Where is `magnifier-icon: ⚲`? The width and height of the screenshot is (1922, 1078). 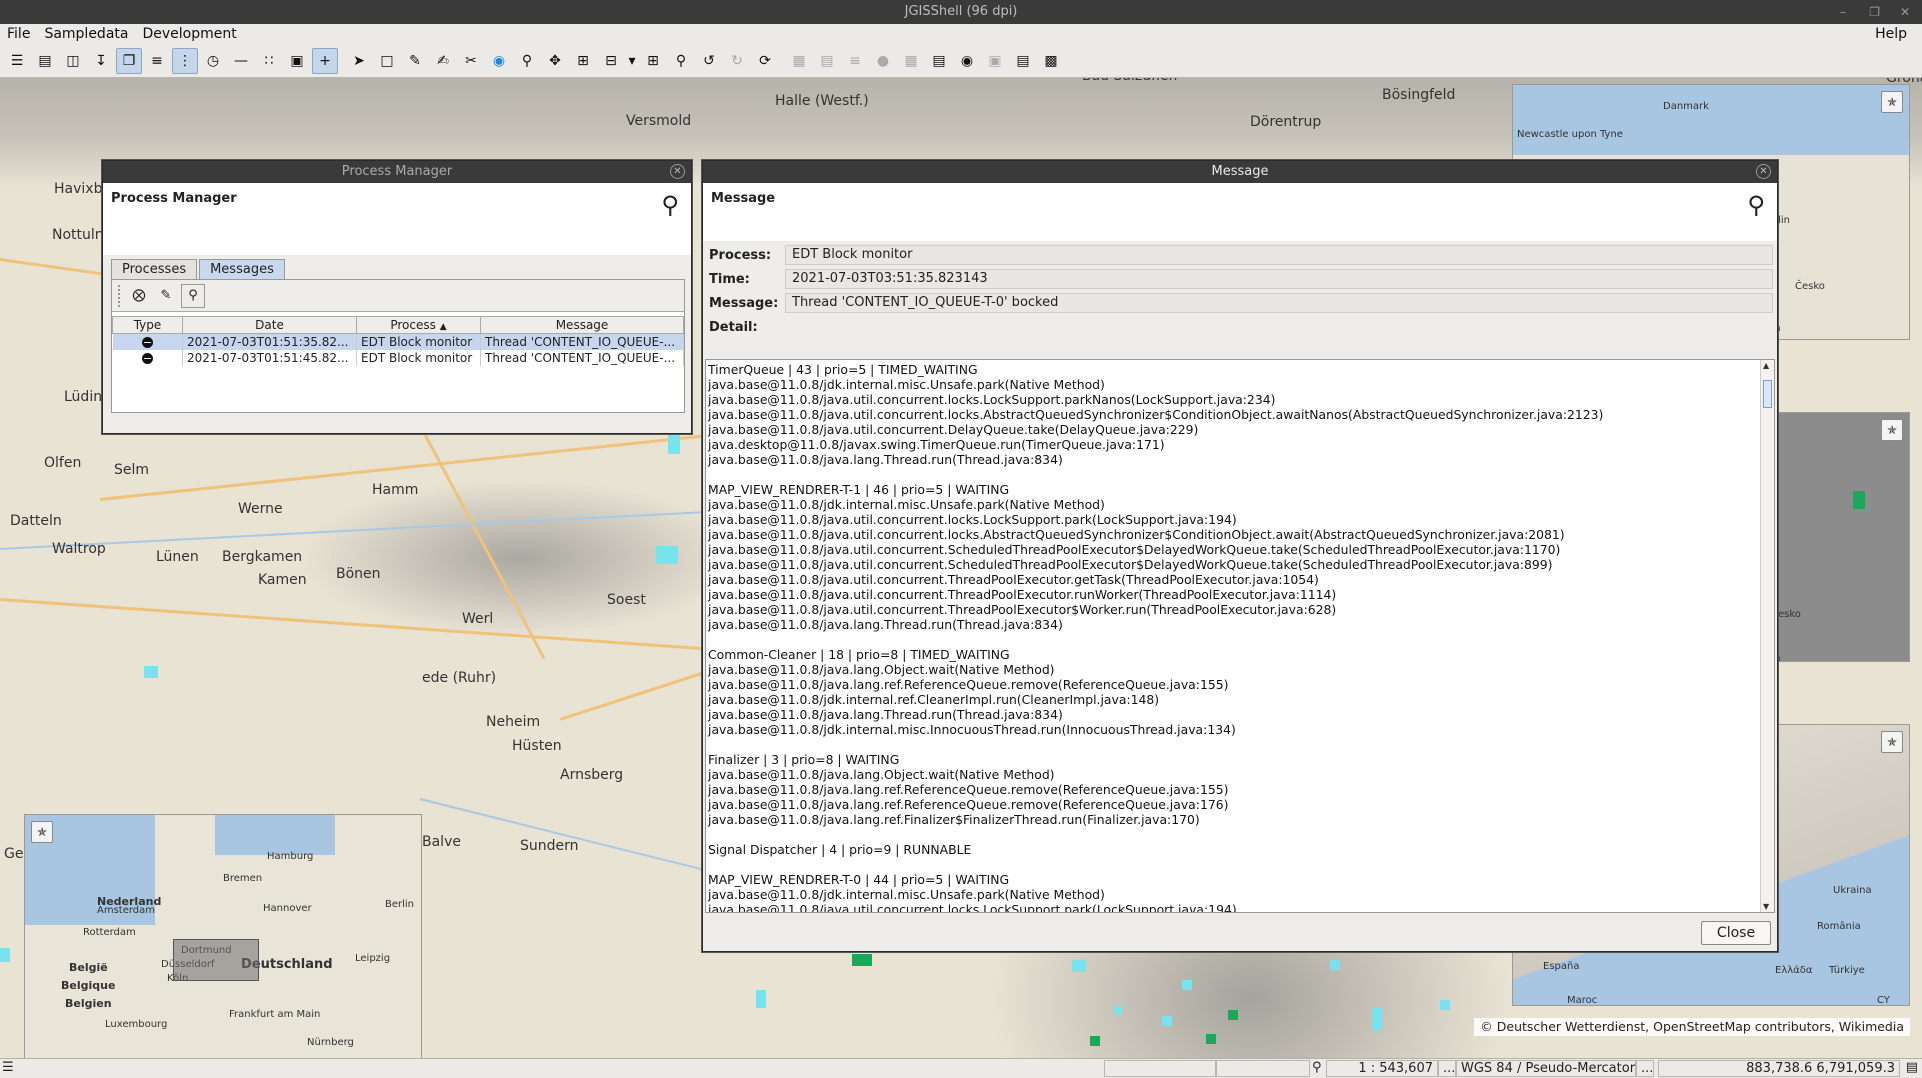 magnifier-icon: ⚲ is located at coordinates (681, 61).